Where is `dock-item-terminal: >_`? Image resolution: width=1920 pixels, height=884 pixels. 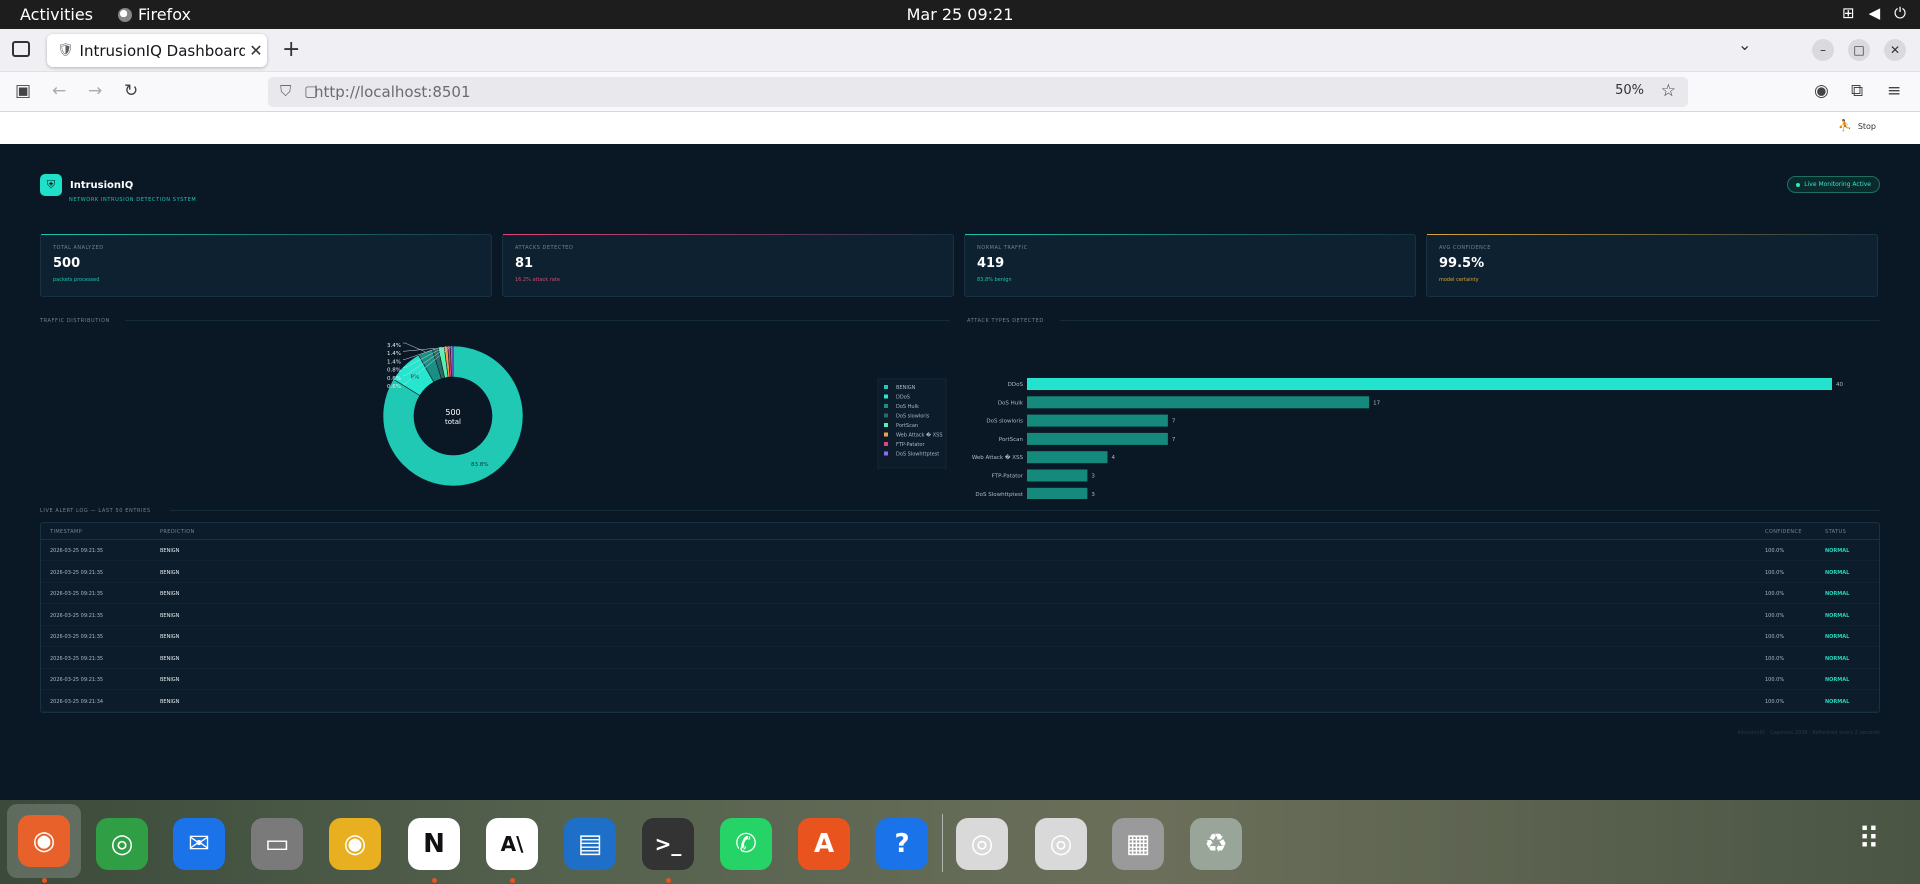
dock-item-terminal: >_ is located at coordinates (668, 844).